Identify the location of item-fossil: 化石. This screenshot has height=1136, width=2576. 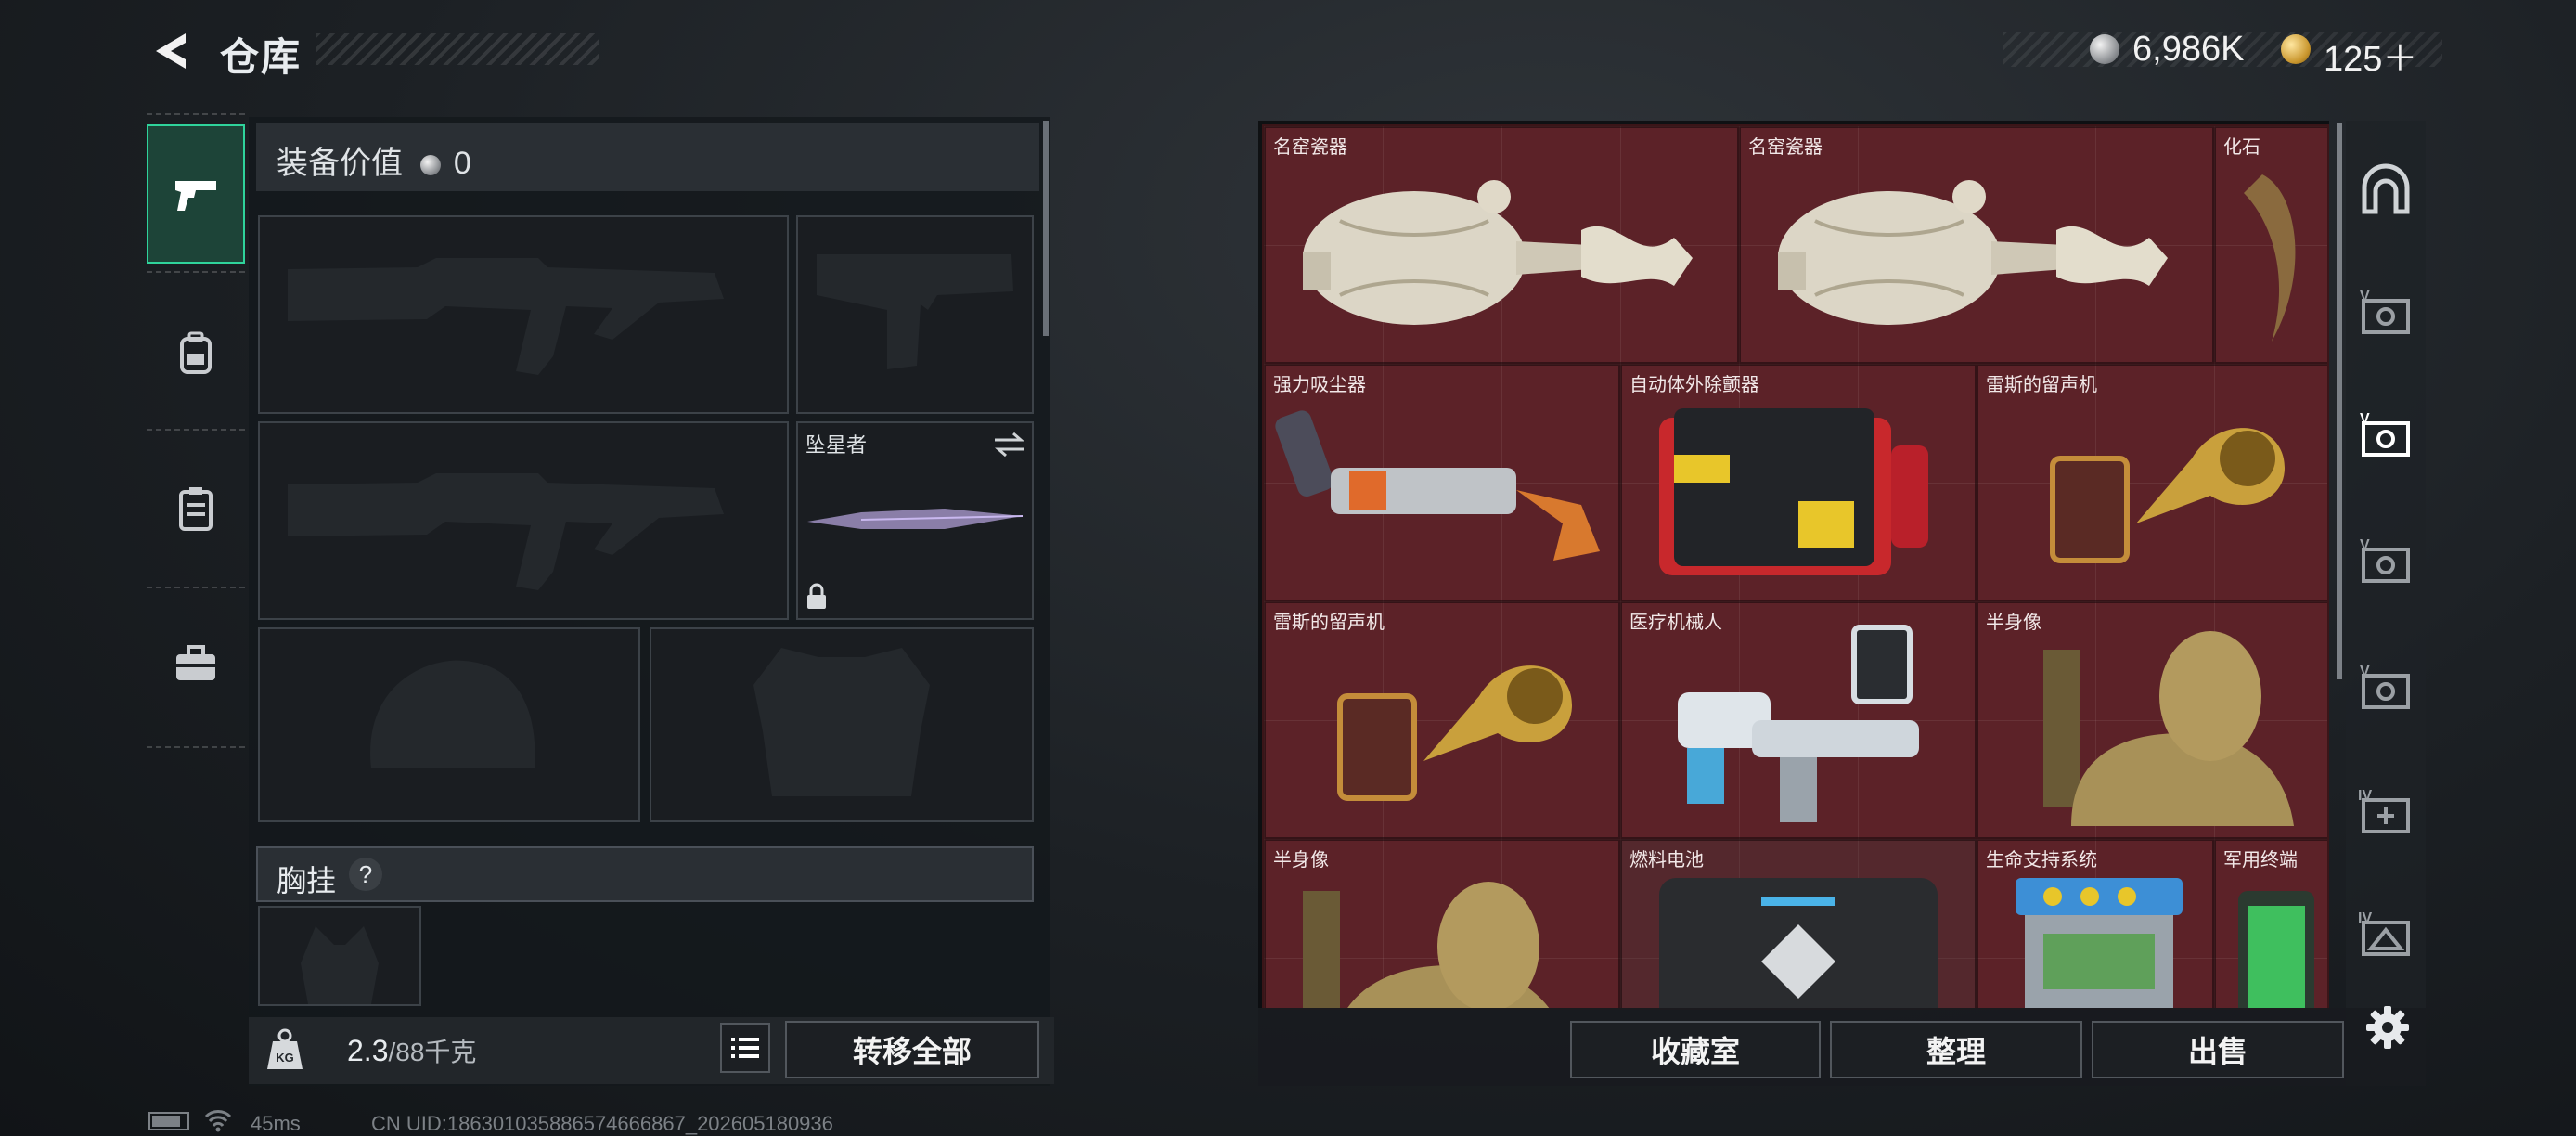
(2270, 245).